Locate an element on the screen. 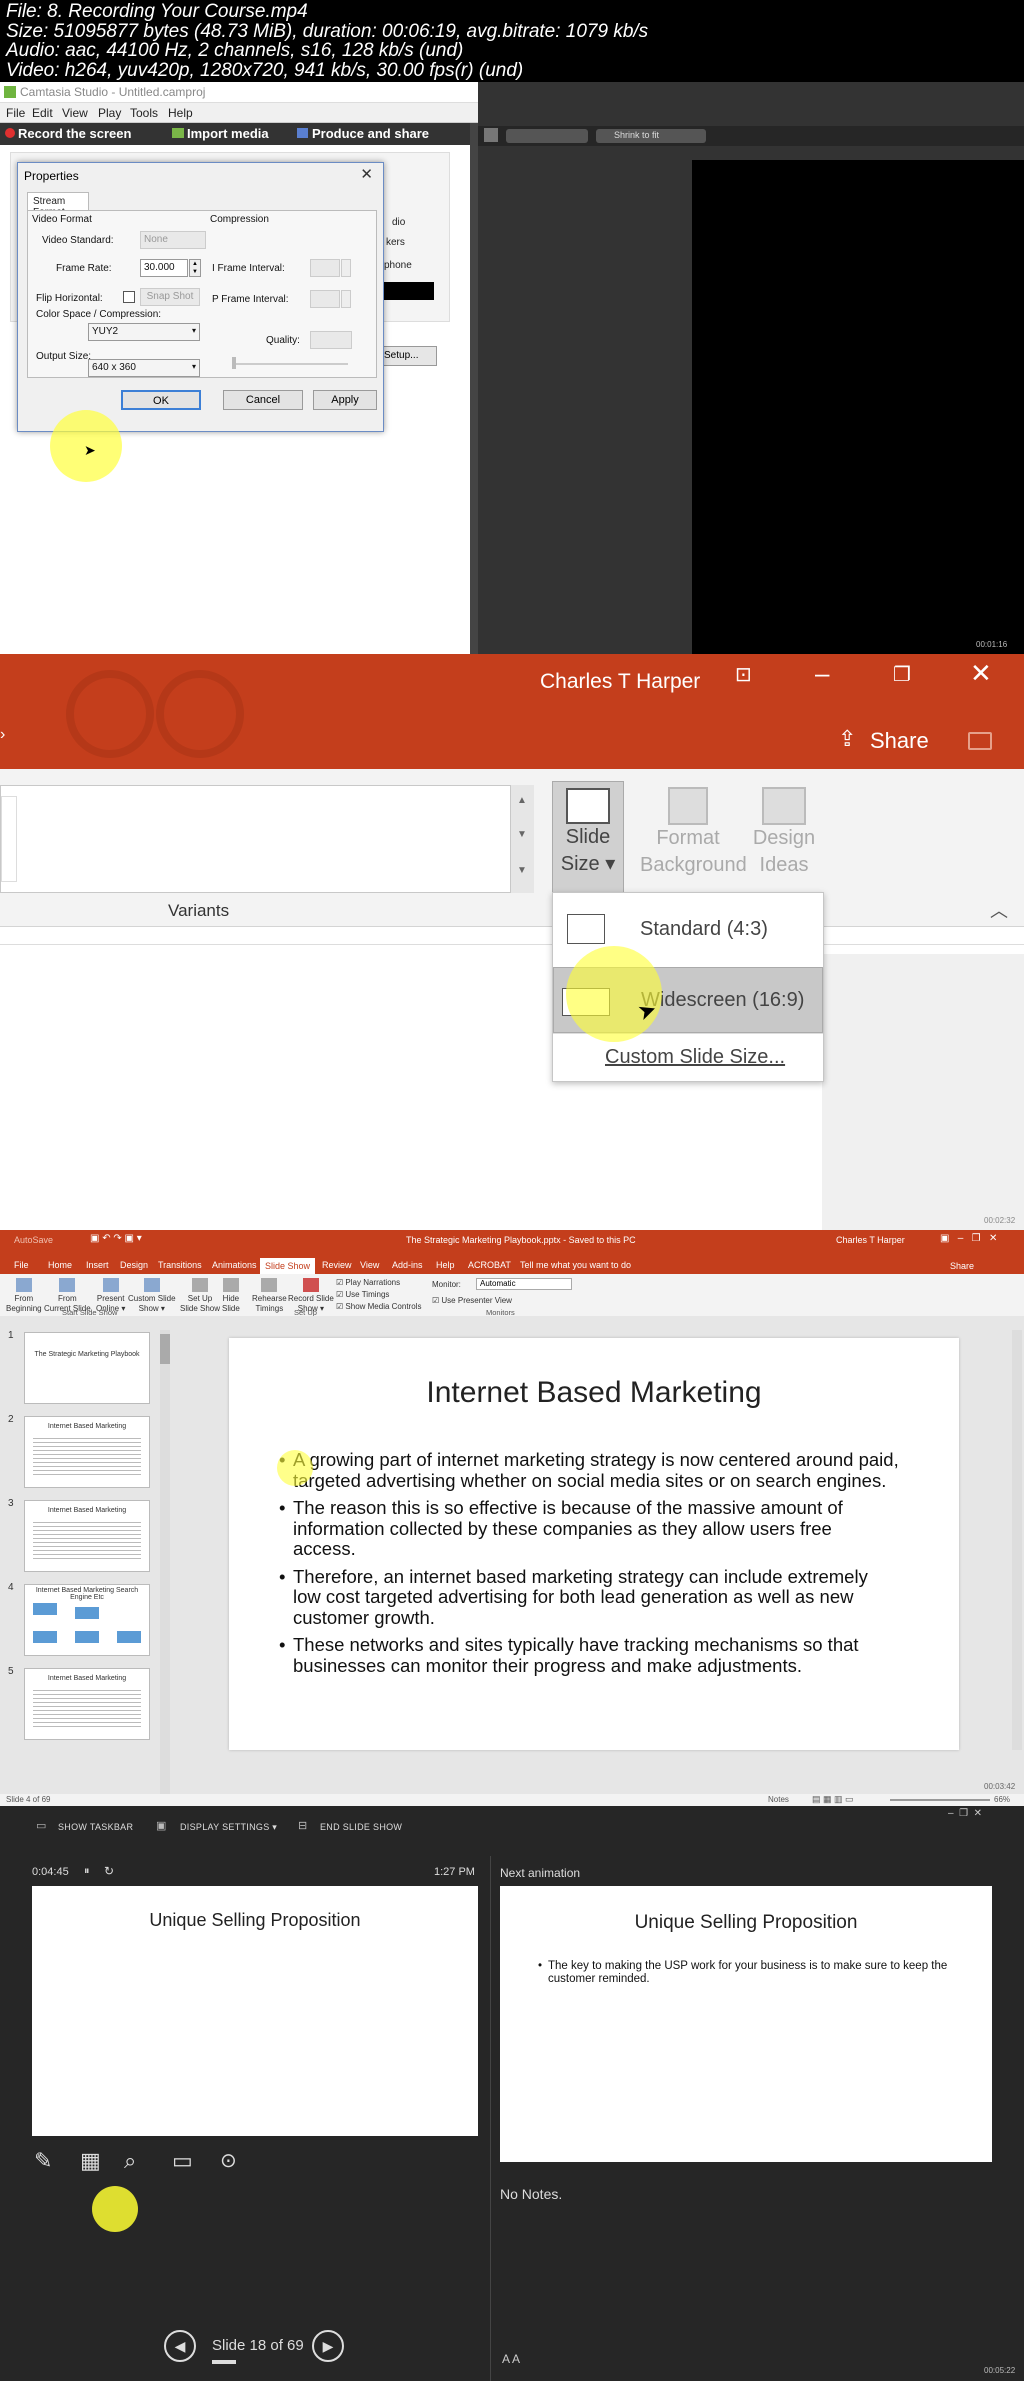  current-slide-preview: Unique Selling Proposition is located at coordinates (255, 2011).